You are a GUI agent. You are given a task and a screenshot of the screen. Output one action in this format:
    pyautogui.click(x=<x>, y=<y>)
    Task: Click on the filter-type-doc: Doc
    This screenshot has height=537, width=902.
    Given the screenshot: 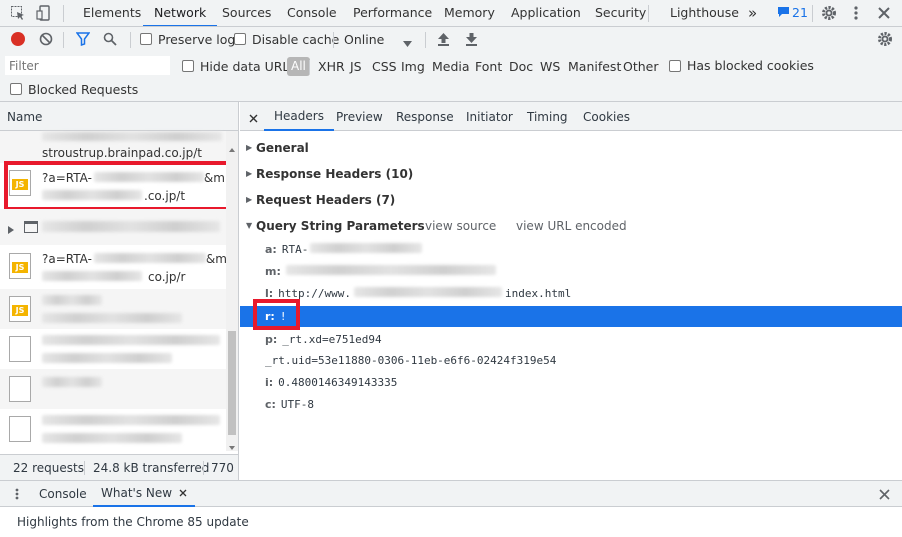 What is the action you would take?
    pyautogui.click(x=521, y=66)
    